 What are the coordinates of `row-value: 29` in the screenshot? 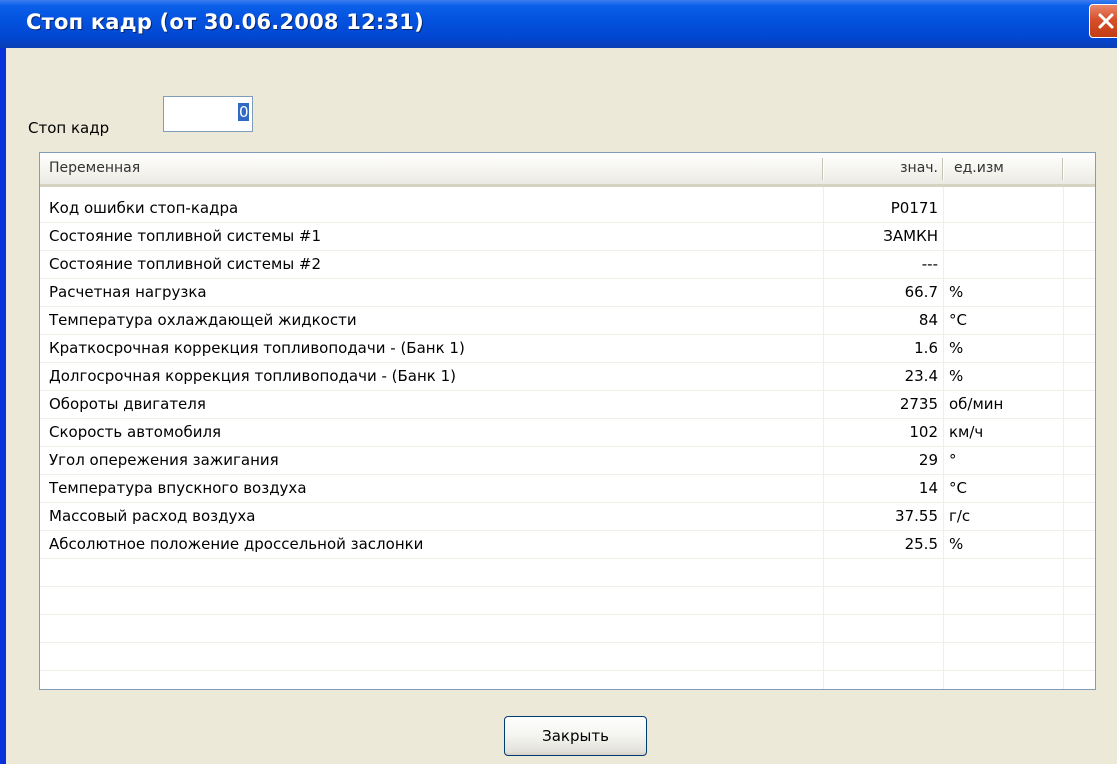 It's located at (928, 460).